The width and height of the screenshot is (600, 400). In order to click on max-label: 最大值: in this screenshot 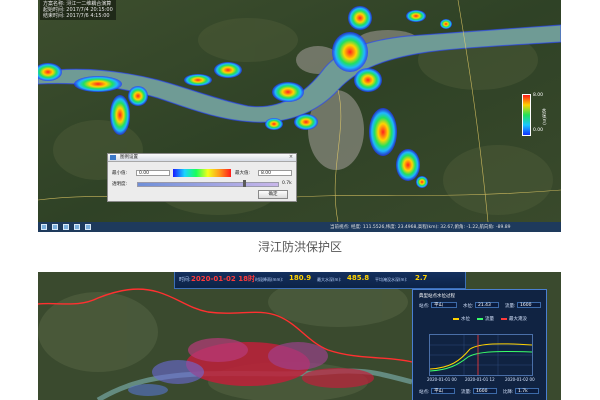, I will do `click(243, 173)`.